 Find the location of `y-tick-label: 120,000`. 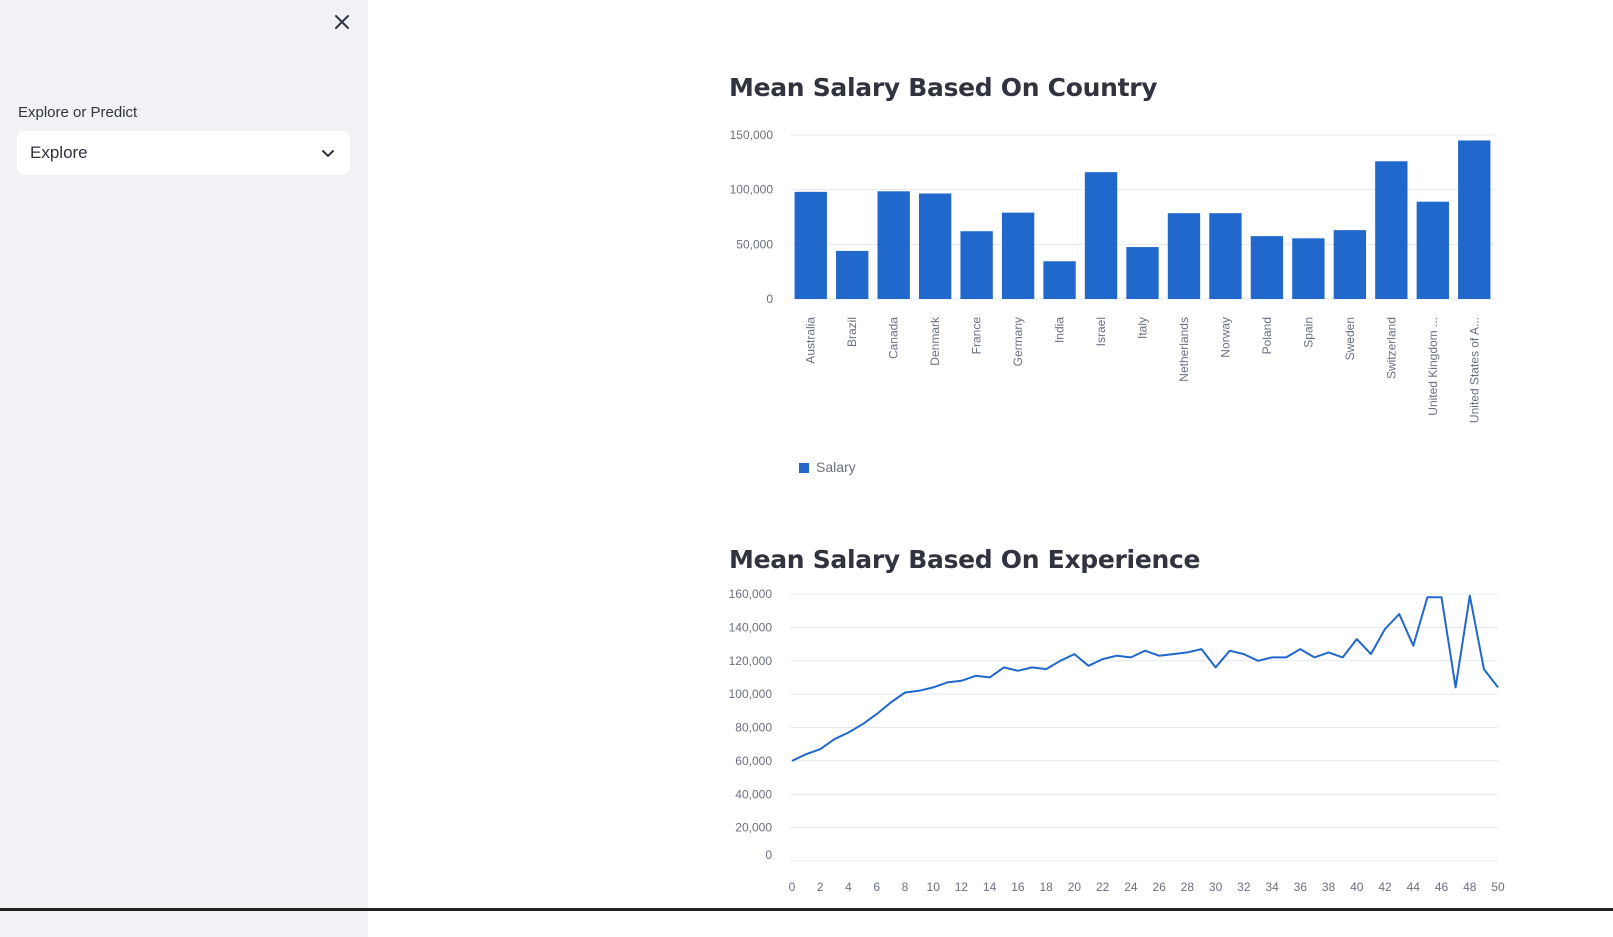

y-tick-label: 120,000 is located at coordinates (751, 661).